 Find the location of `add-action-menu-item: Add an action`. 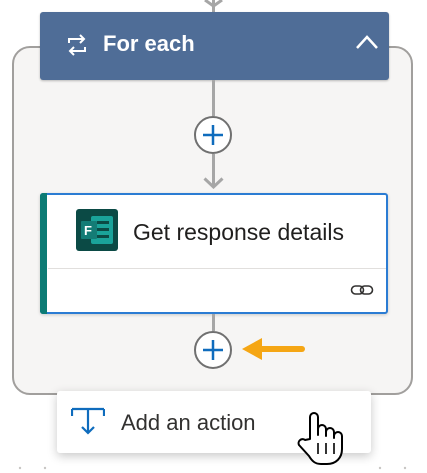

add-action-menu-item: Add an action is located at coordinates (188, 423).